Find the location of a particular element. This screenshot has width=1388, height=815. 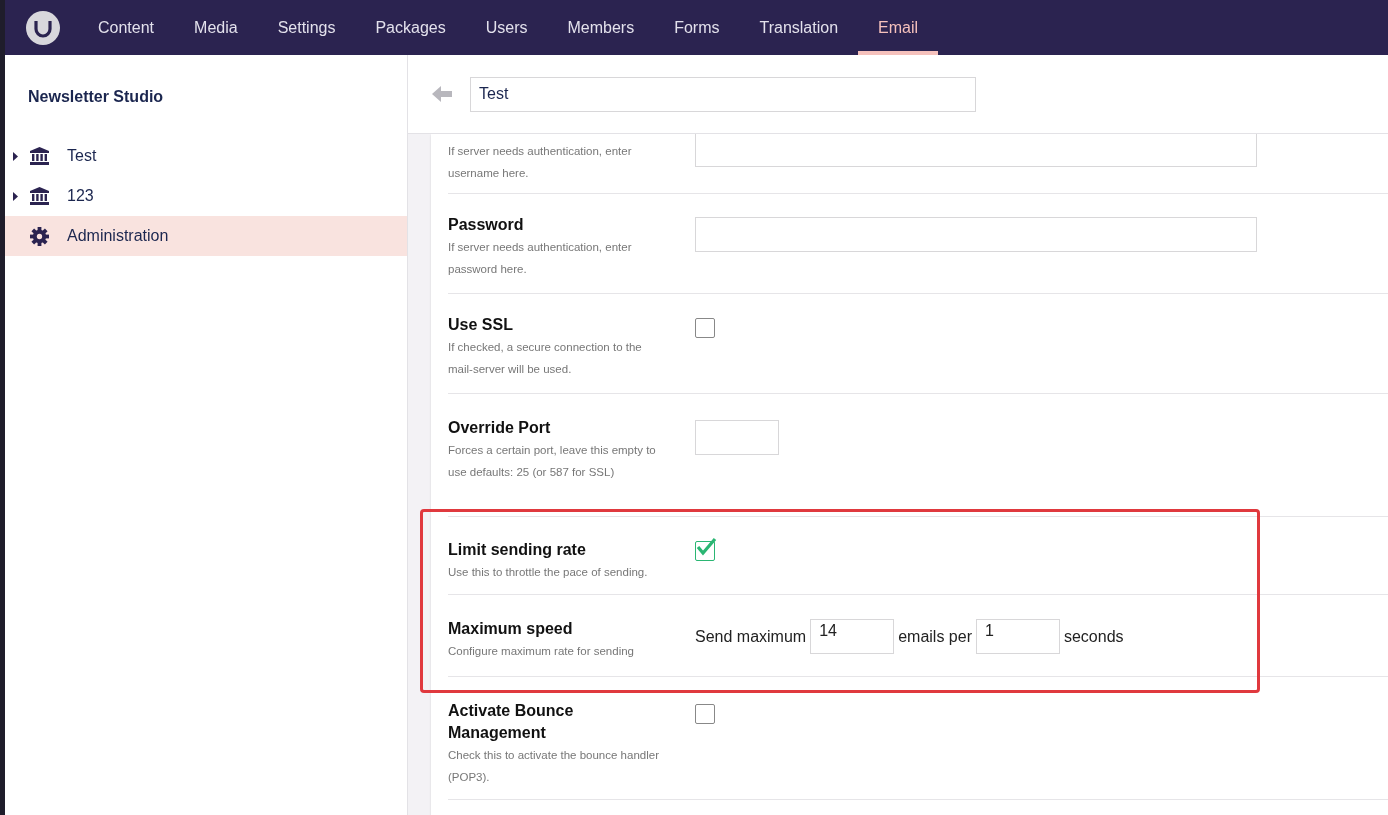

setting-label: Password is located at coordinates (486, 225).